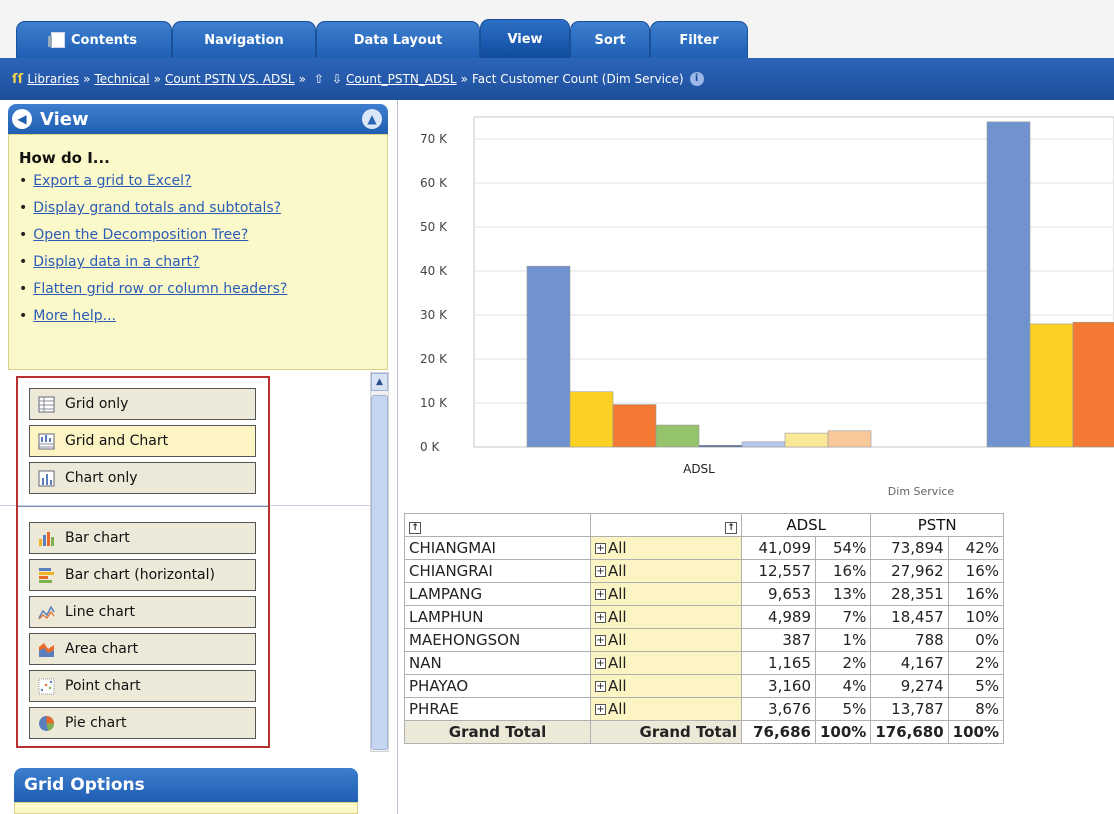  What do you see at coordinates (22, 119) in the screenshot?
I see `back-icon: ◀` at bounding box center [22, 119].